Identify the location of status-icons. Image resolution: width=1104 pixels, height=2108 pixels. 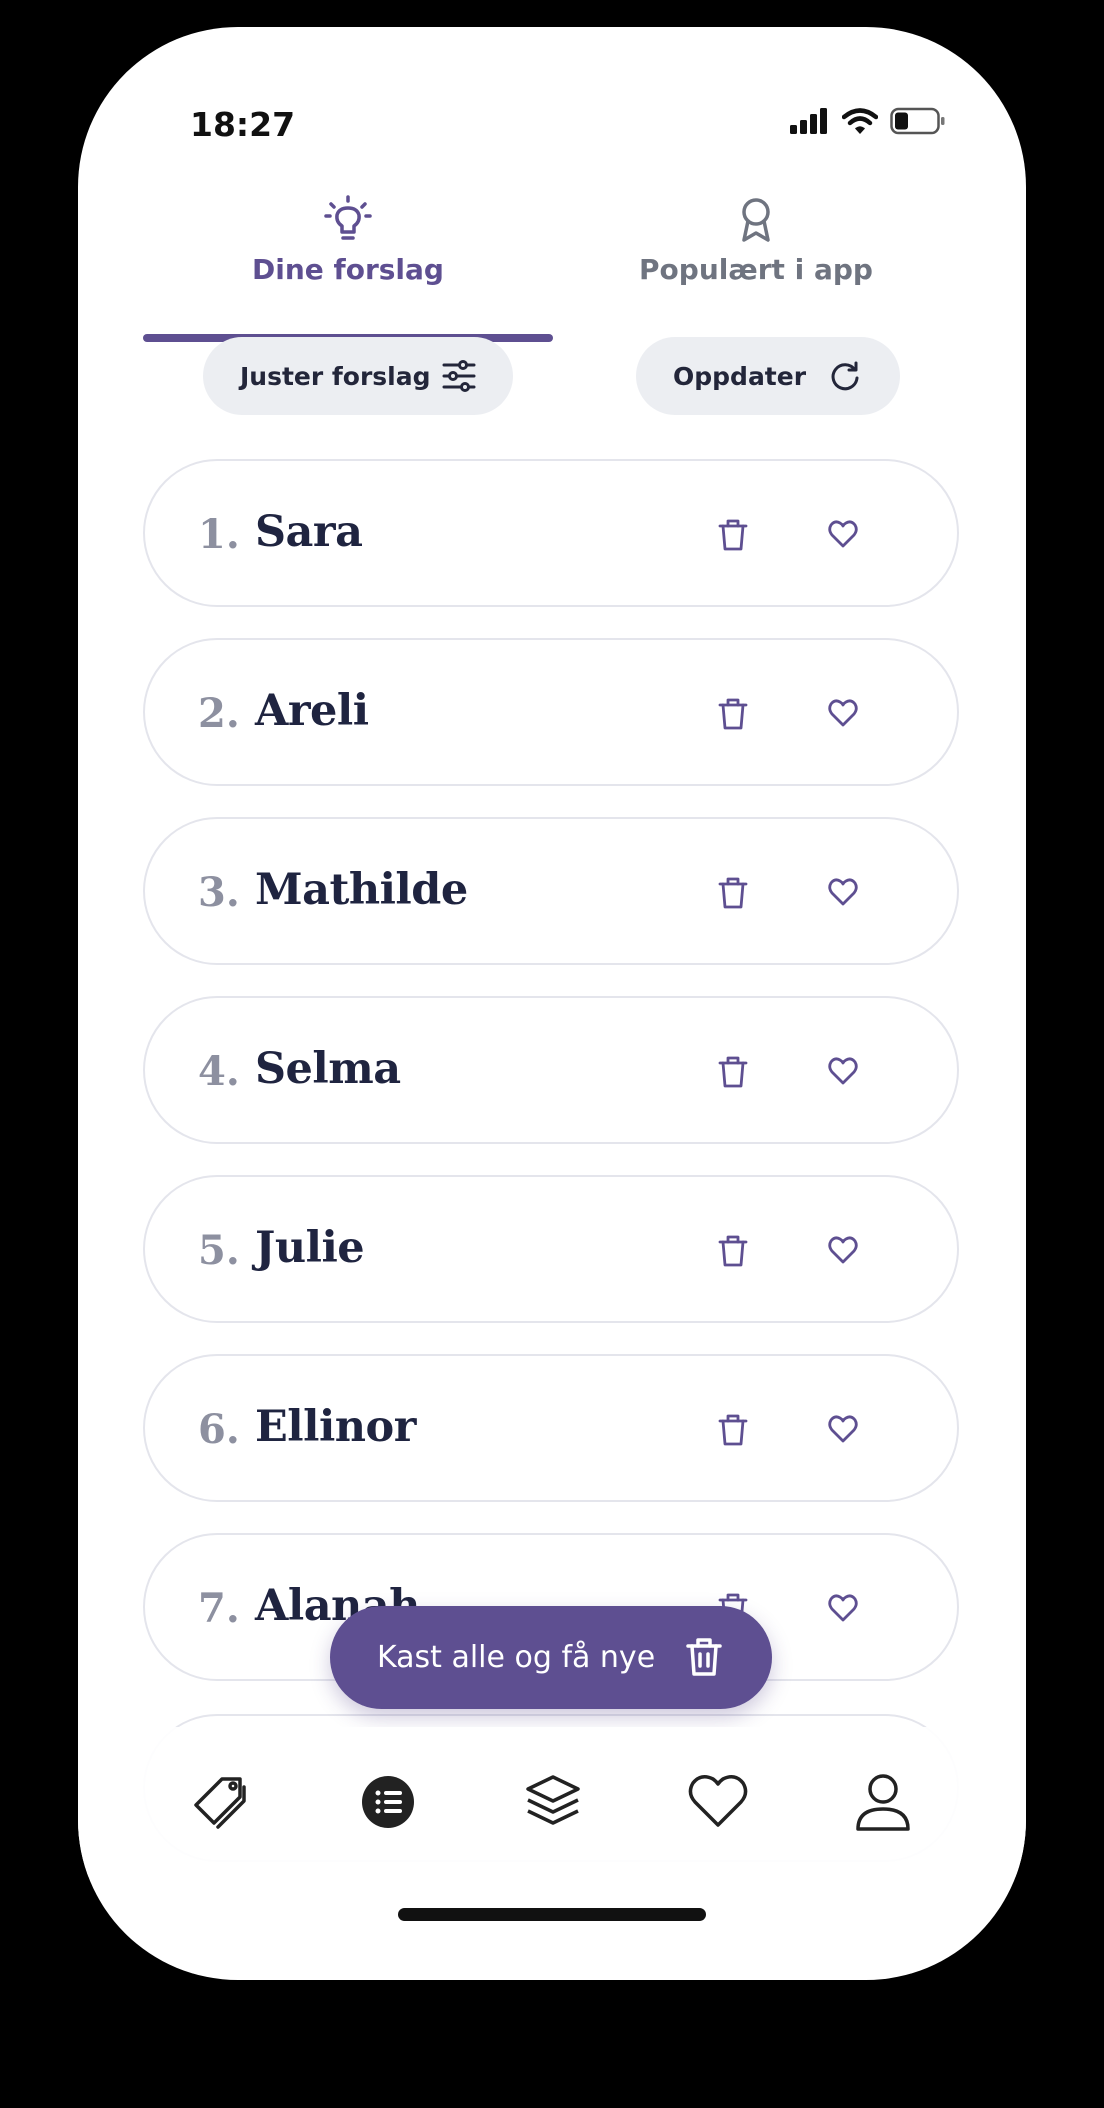
(868, 121).